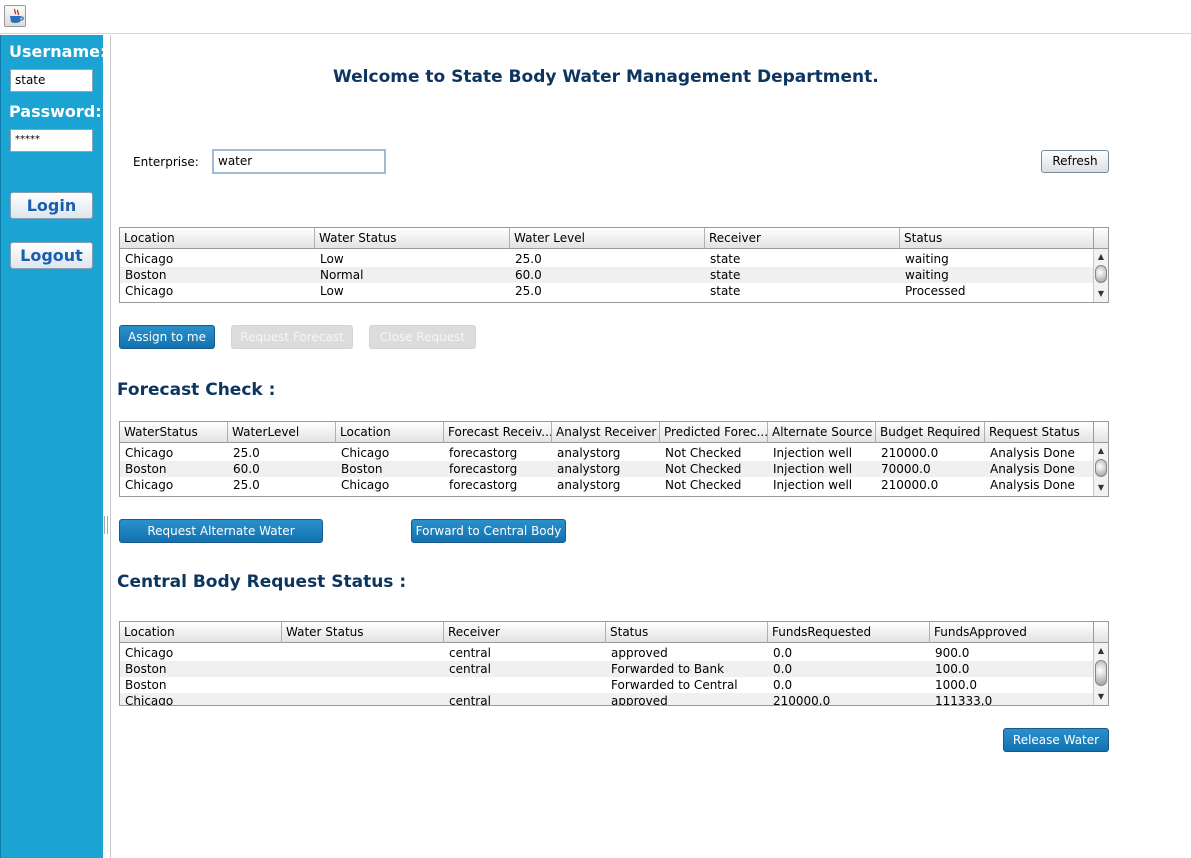 This screenshot has width=1191, height=858. Describe the element at coordinates (935, 291) in the screenshot. I see `table-cell: Processed` at that location.